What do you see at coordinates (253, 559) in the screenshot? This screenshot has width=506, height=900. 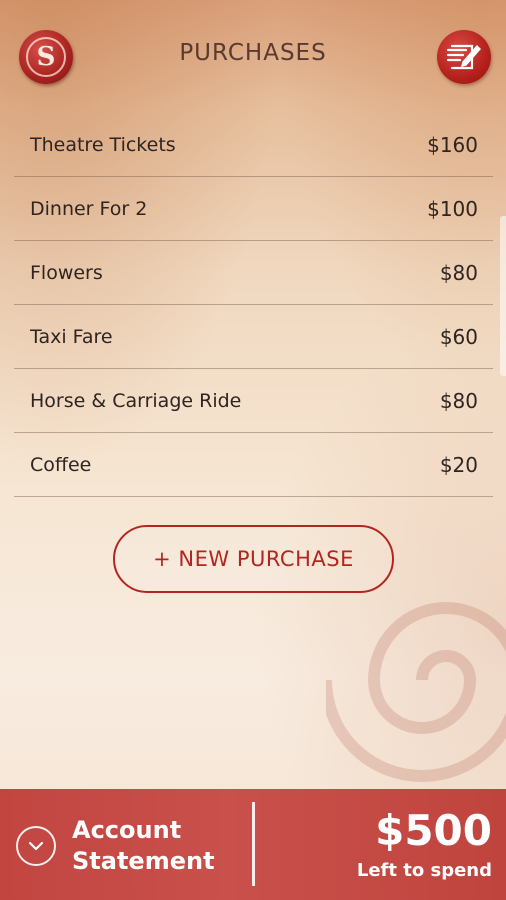 I see `new-purchase-button: + NEW PURCHASE` at bounding box center [253, 559].